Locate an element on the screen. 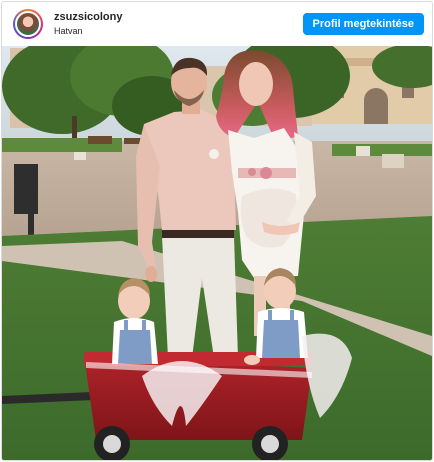 Image resolution: width=434 pixels, height=462 pixels. location-label: Hatvan is located at coordinates (88, 31).